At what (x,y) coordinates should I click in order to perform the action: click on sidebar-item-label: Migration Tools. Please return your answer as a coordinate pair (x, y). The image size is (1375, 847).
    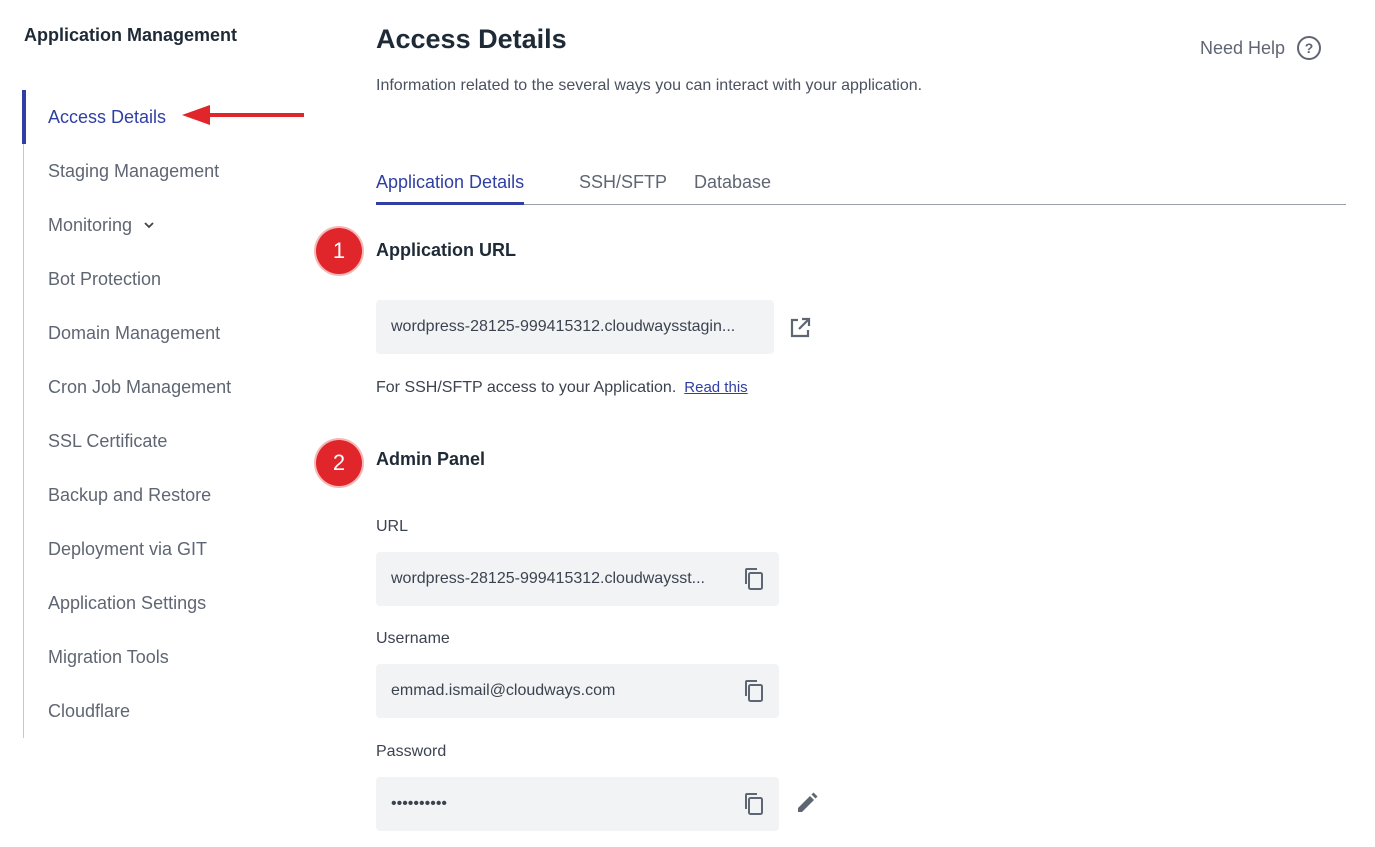
    Looking at the image, I should click on (108, 656).